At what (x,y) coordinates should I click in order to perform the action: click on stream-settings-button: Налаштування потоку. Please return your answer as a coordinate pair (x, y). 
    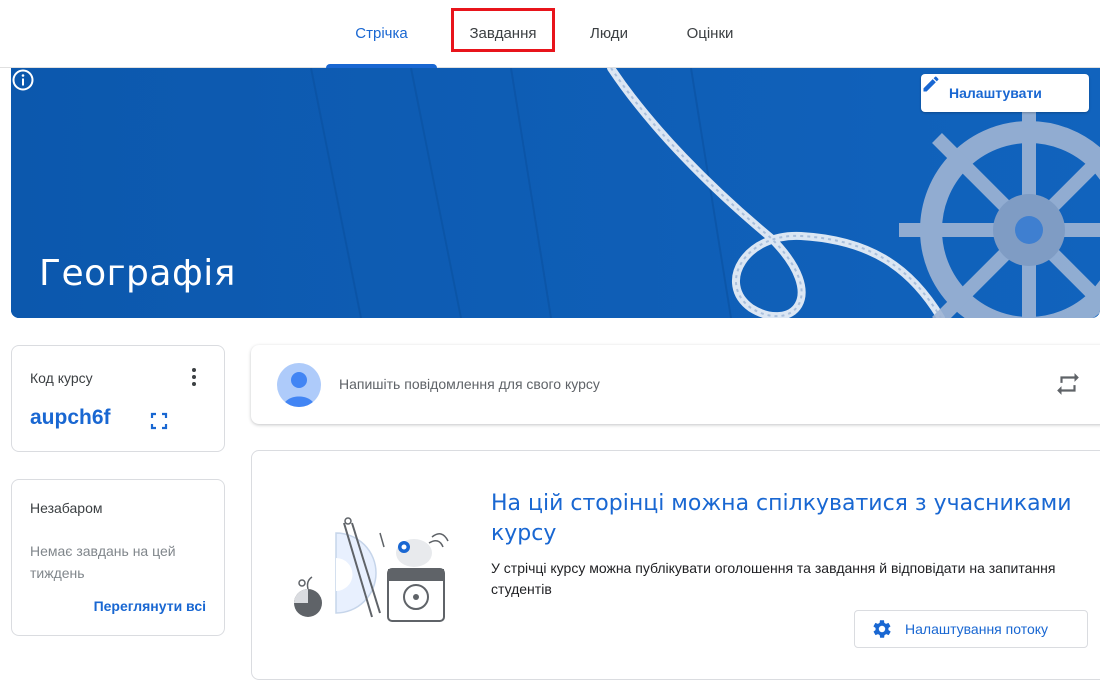
    Looking at the image, I should click on (971, 629).